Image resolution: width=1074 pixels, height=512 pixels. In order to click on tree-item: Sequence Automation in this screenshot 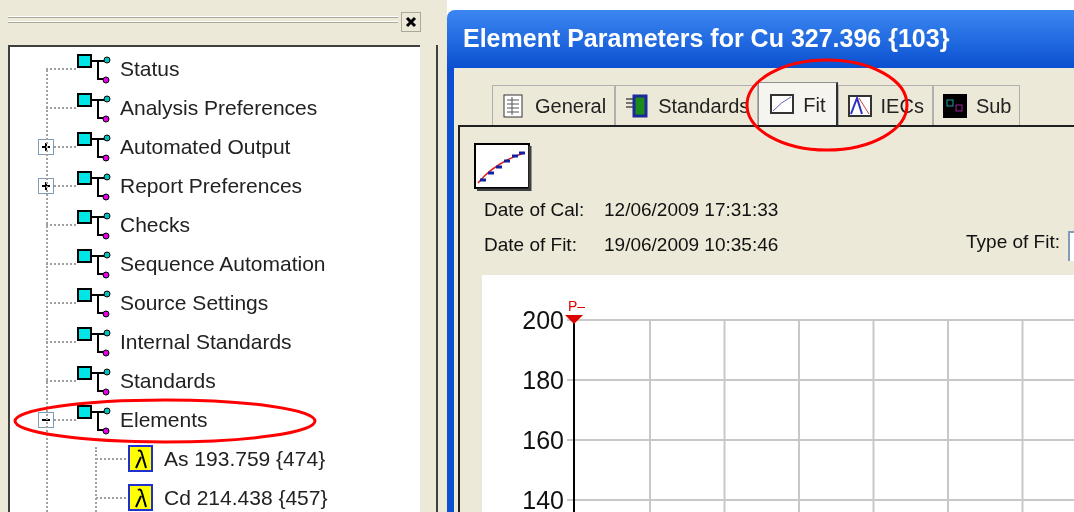, I will do `click(223, 263)`.